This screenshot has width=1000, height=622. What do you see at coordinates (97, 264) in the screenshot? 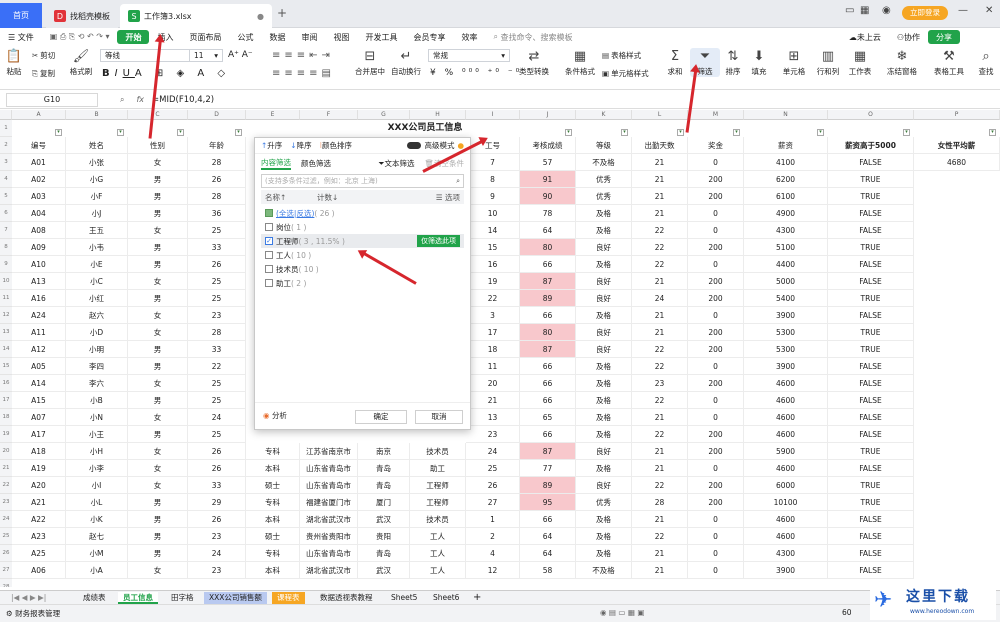
I see `table-cell: 小E` at bounding box center [97, 264].